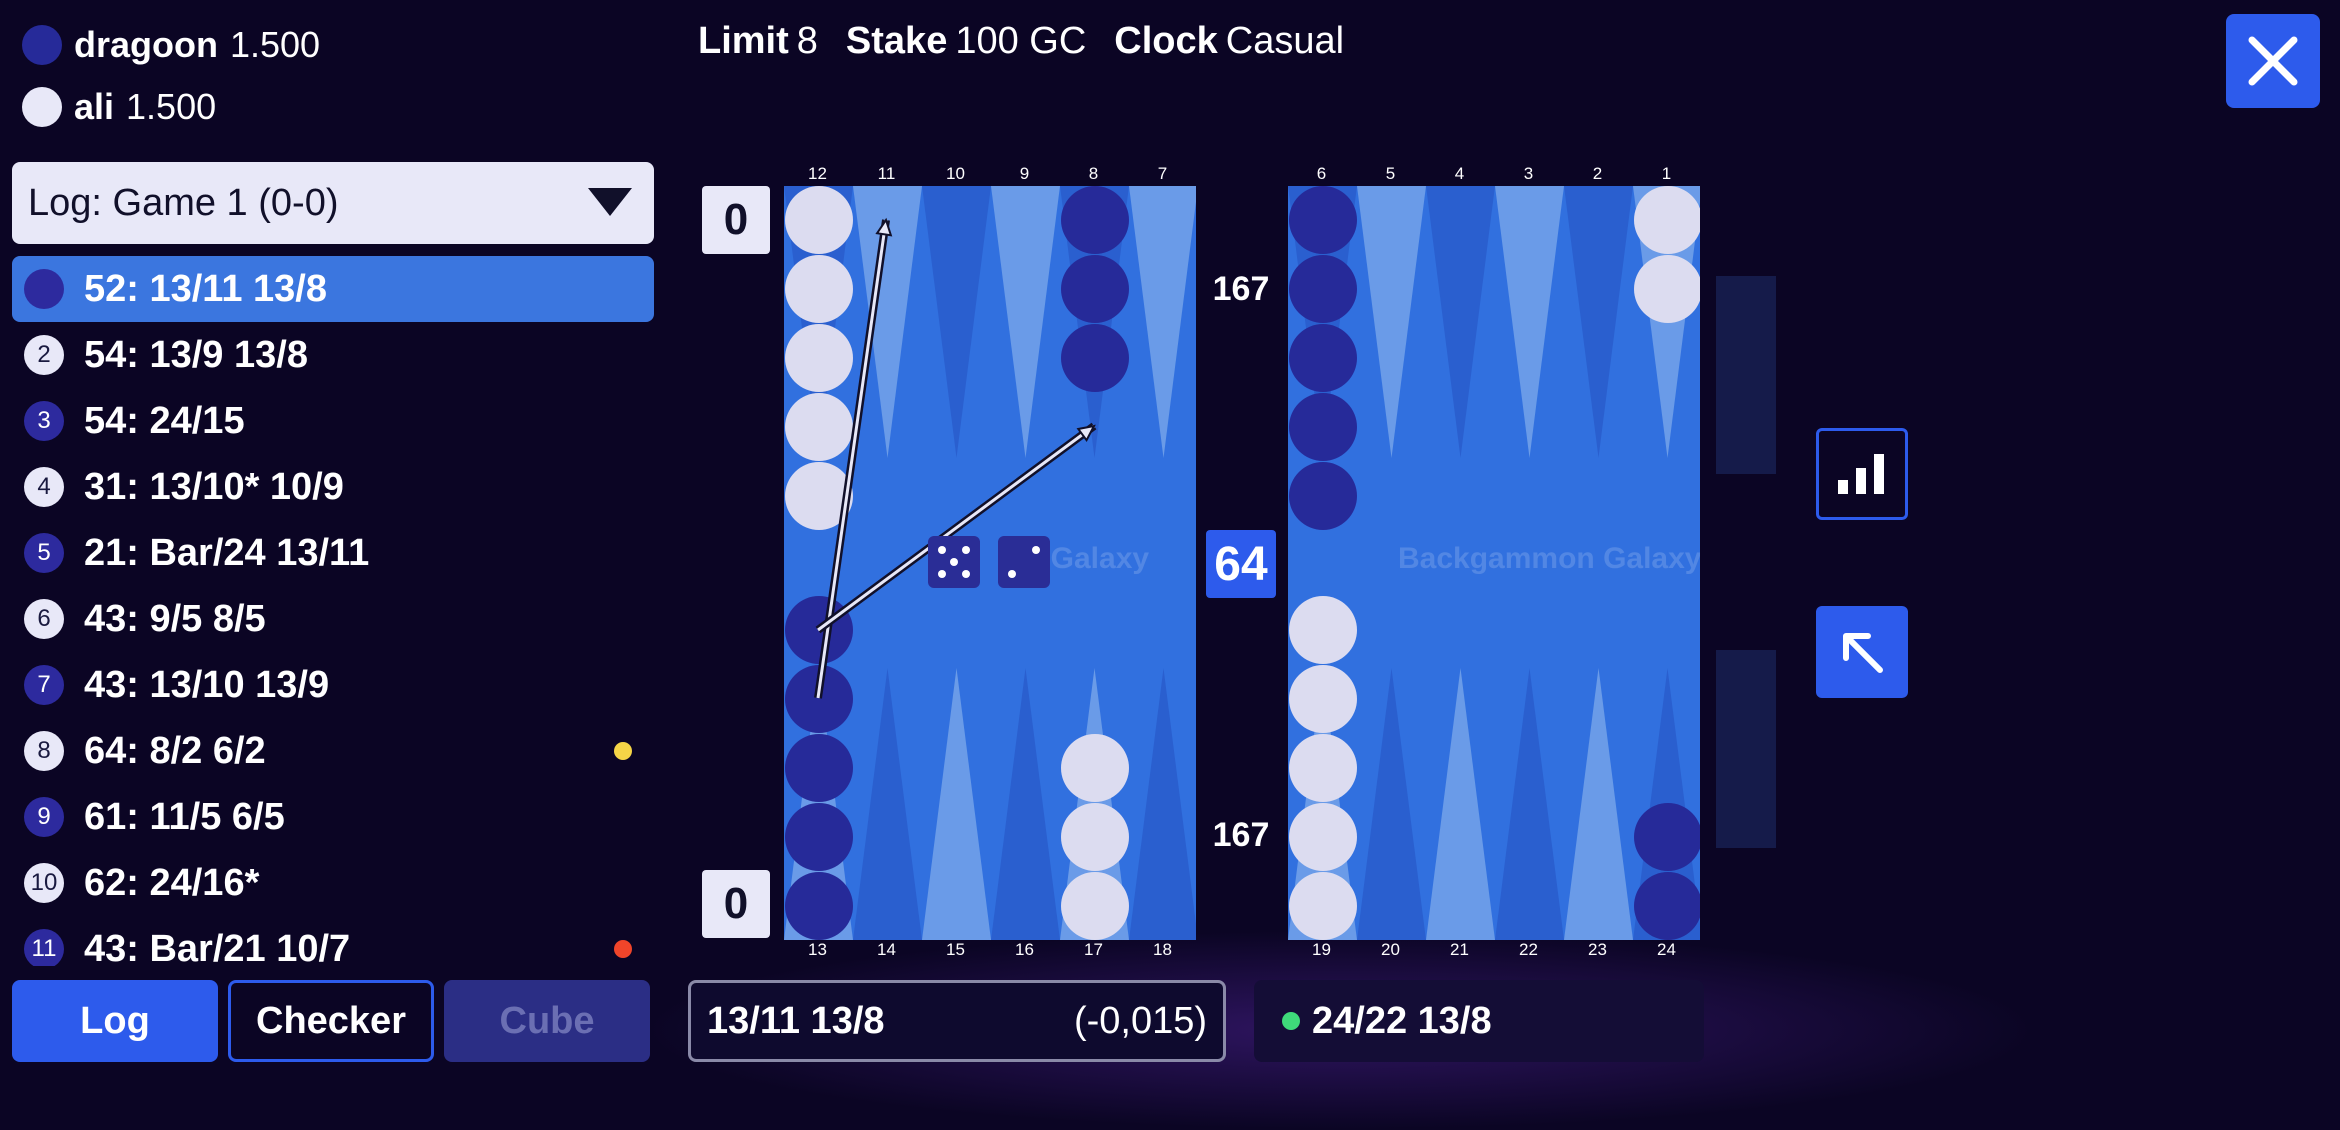  What do you see at coordinates (886, 949) in the screenshot?
I see `point-number: 14` at bounding box center [886, 949].